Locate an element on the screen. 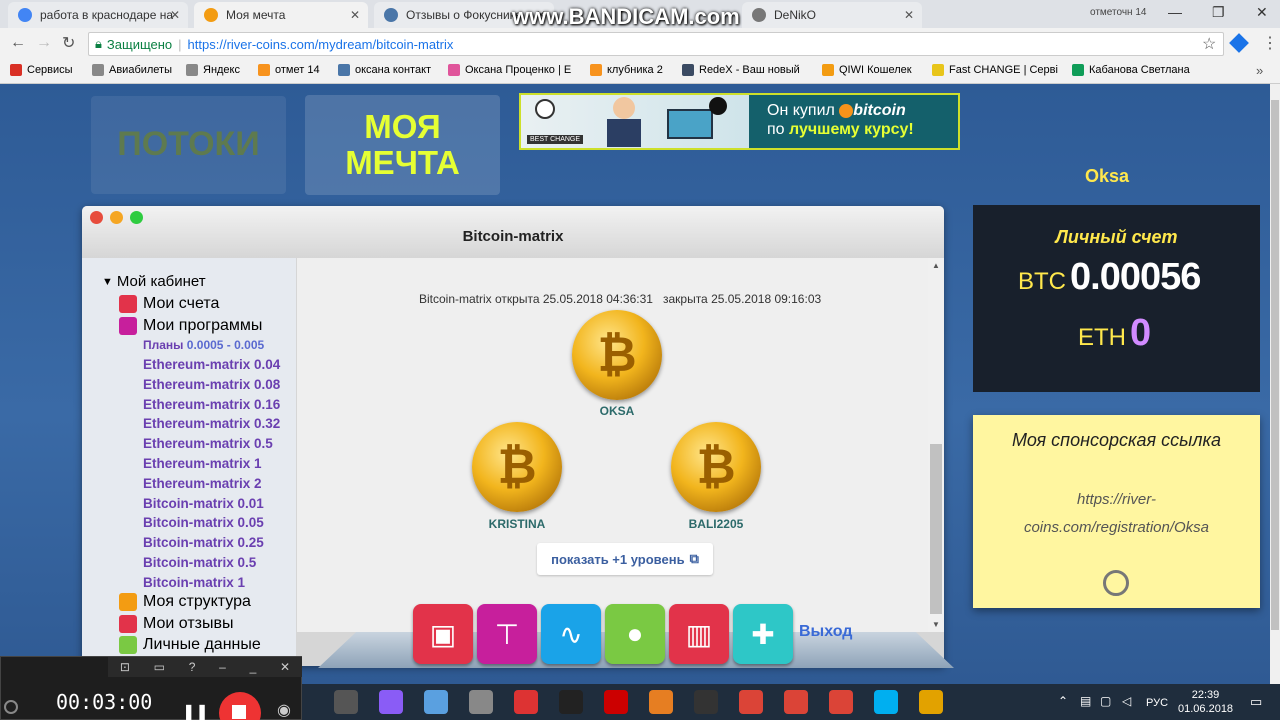 The height and width of the screenshot is (720, 1280). sidebar-plan-link: Ethereum-matrix 0.08 is located at coordinates (211, 384).